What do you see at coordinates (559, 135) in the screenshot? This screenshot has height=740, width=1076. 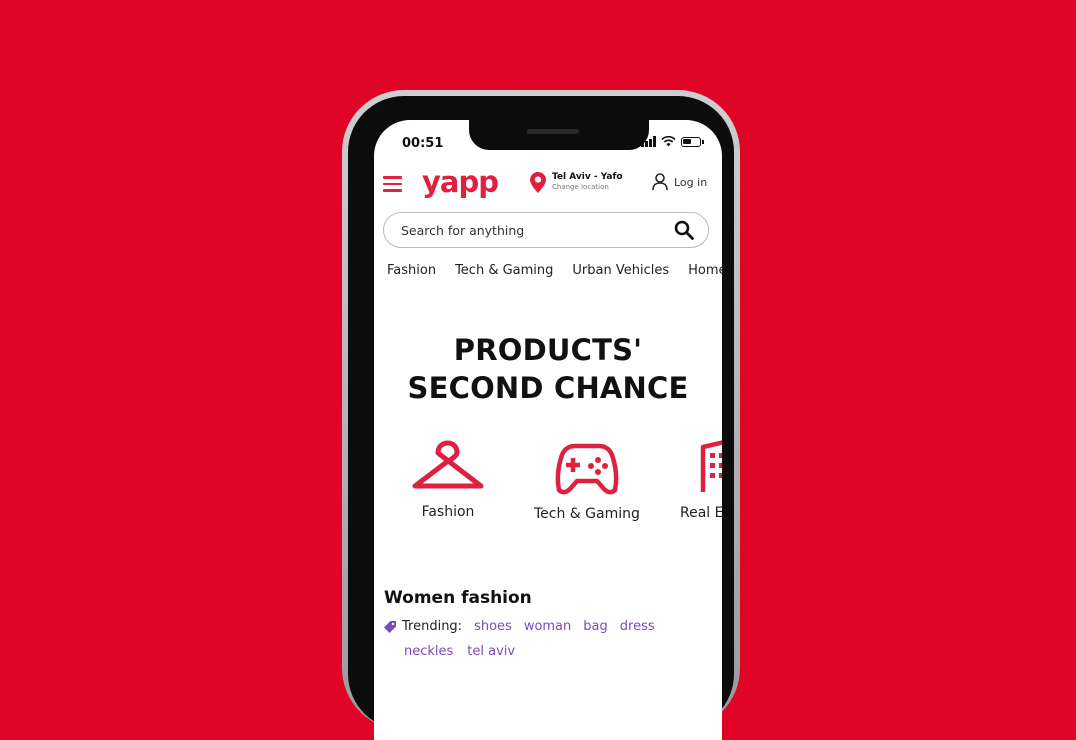 I see `phone-notch` at bounding box center [559, 135].